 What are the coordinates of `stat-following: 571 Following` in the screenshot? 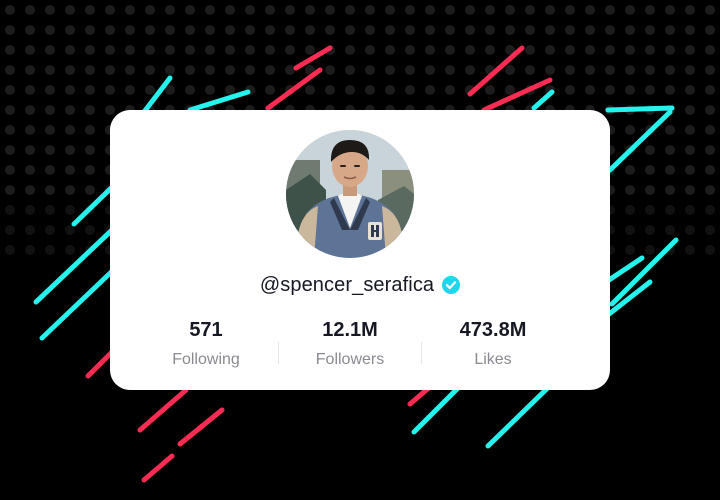 It's located at (206, 348).